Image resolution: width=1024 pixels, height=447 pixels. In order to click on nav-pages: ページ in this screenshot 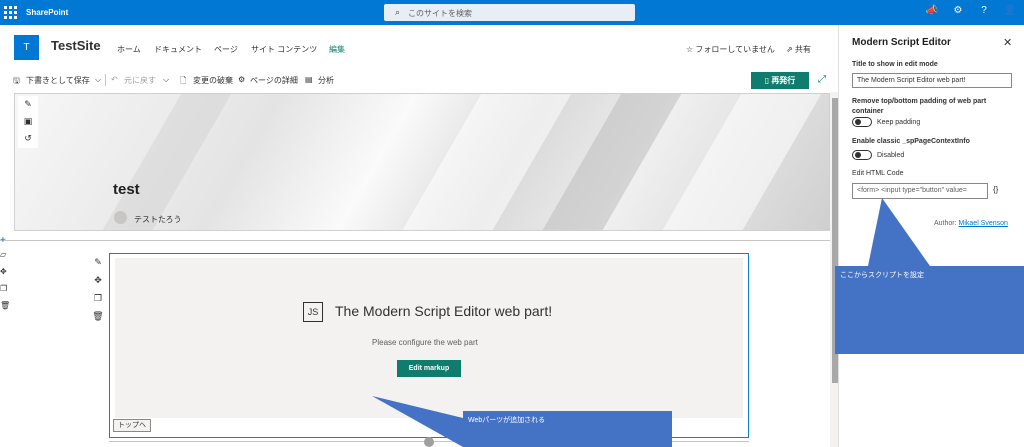, I will do `click(226, 49)`.